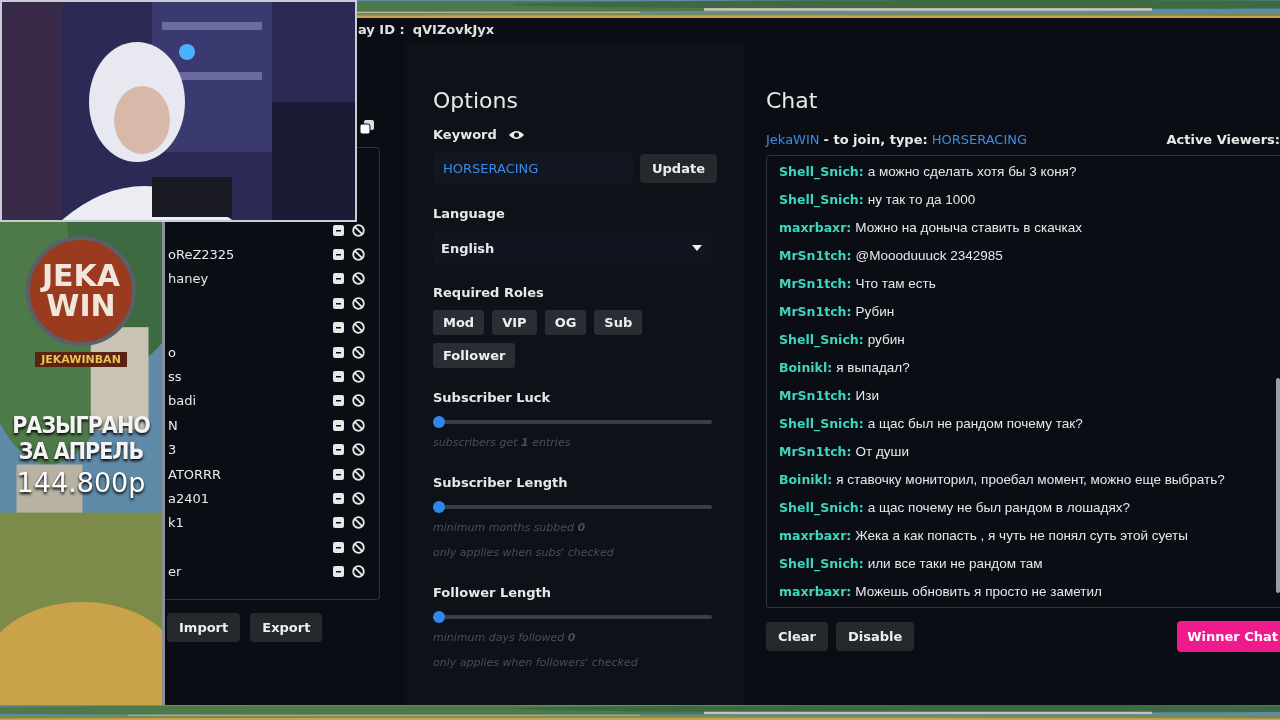  Describe the element at coordinates (175, 572) in the screenshot. I see `entry-name: er` at that location.